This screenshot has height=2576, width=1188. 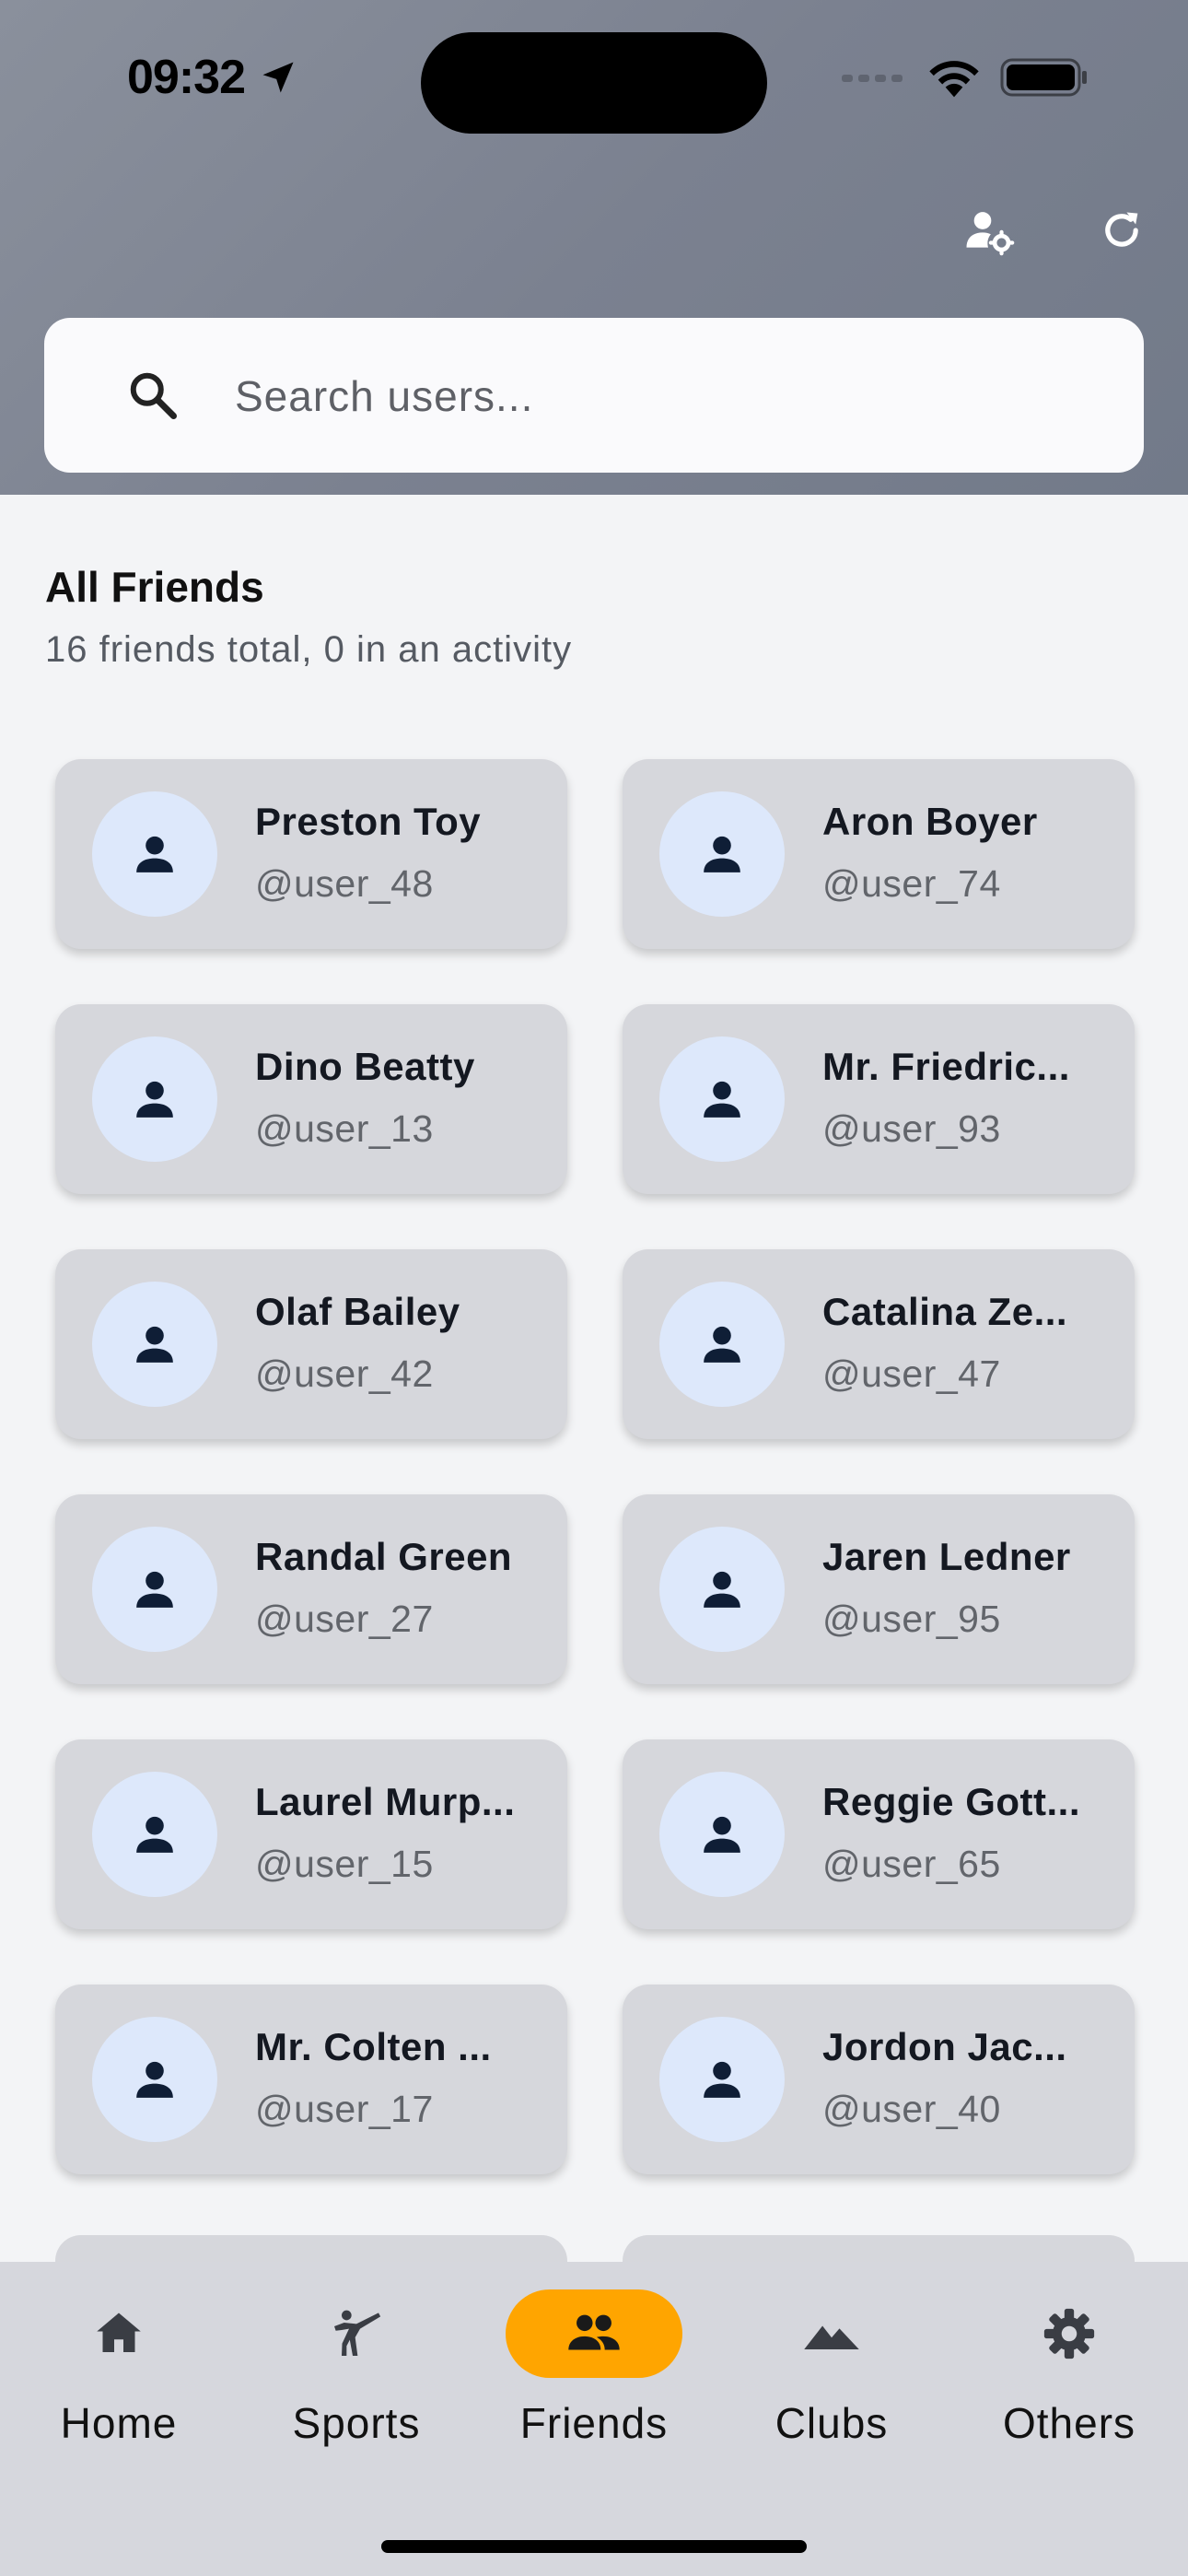 What do you see at coordinates (879, 1344) in the screenshot?
I see `friend-card: Catalina Ze... @user_47` at bounding box center [879, 1344].